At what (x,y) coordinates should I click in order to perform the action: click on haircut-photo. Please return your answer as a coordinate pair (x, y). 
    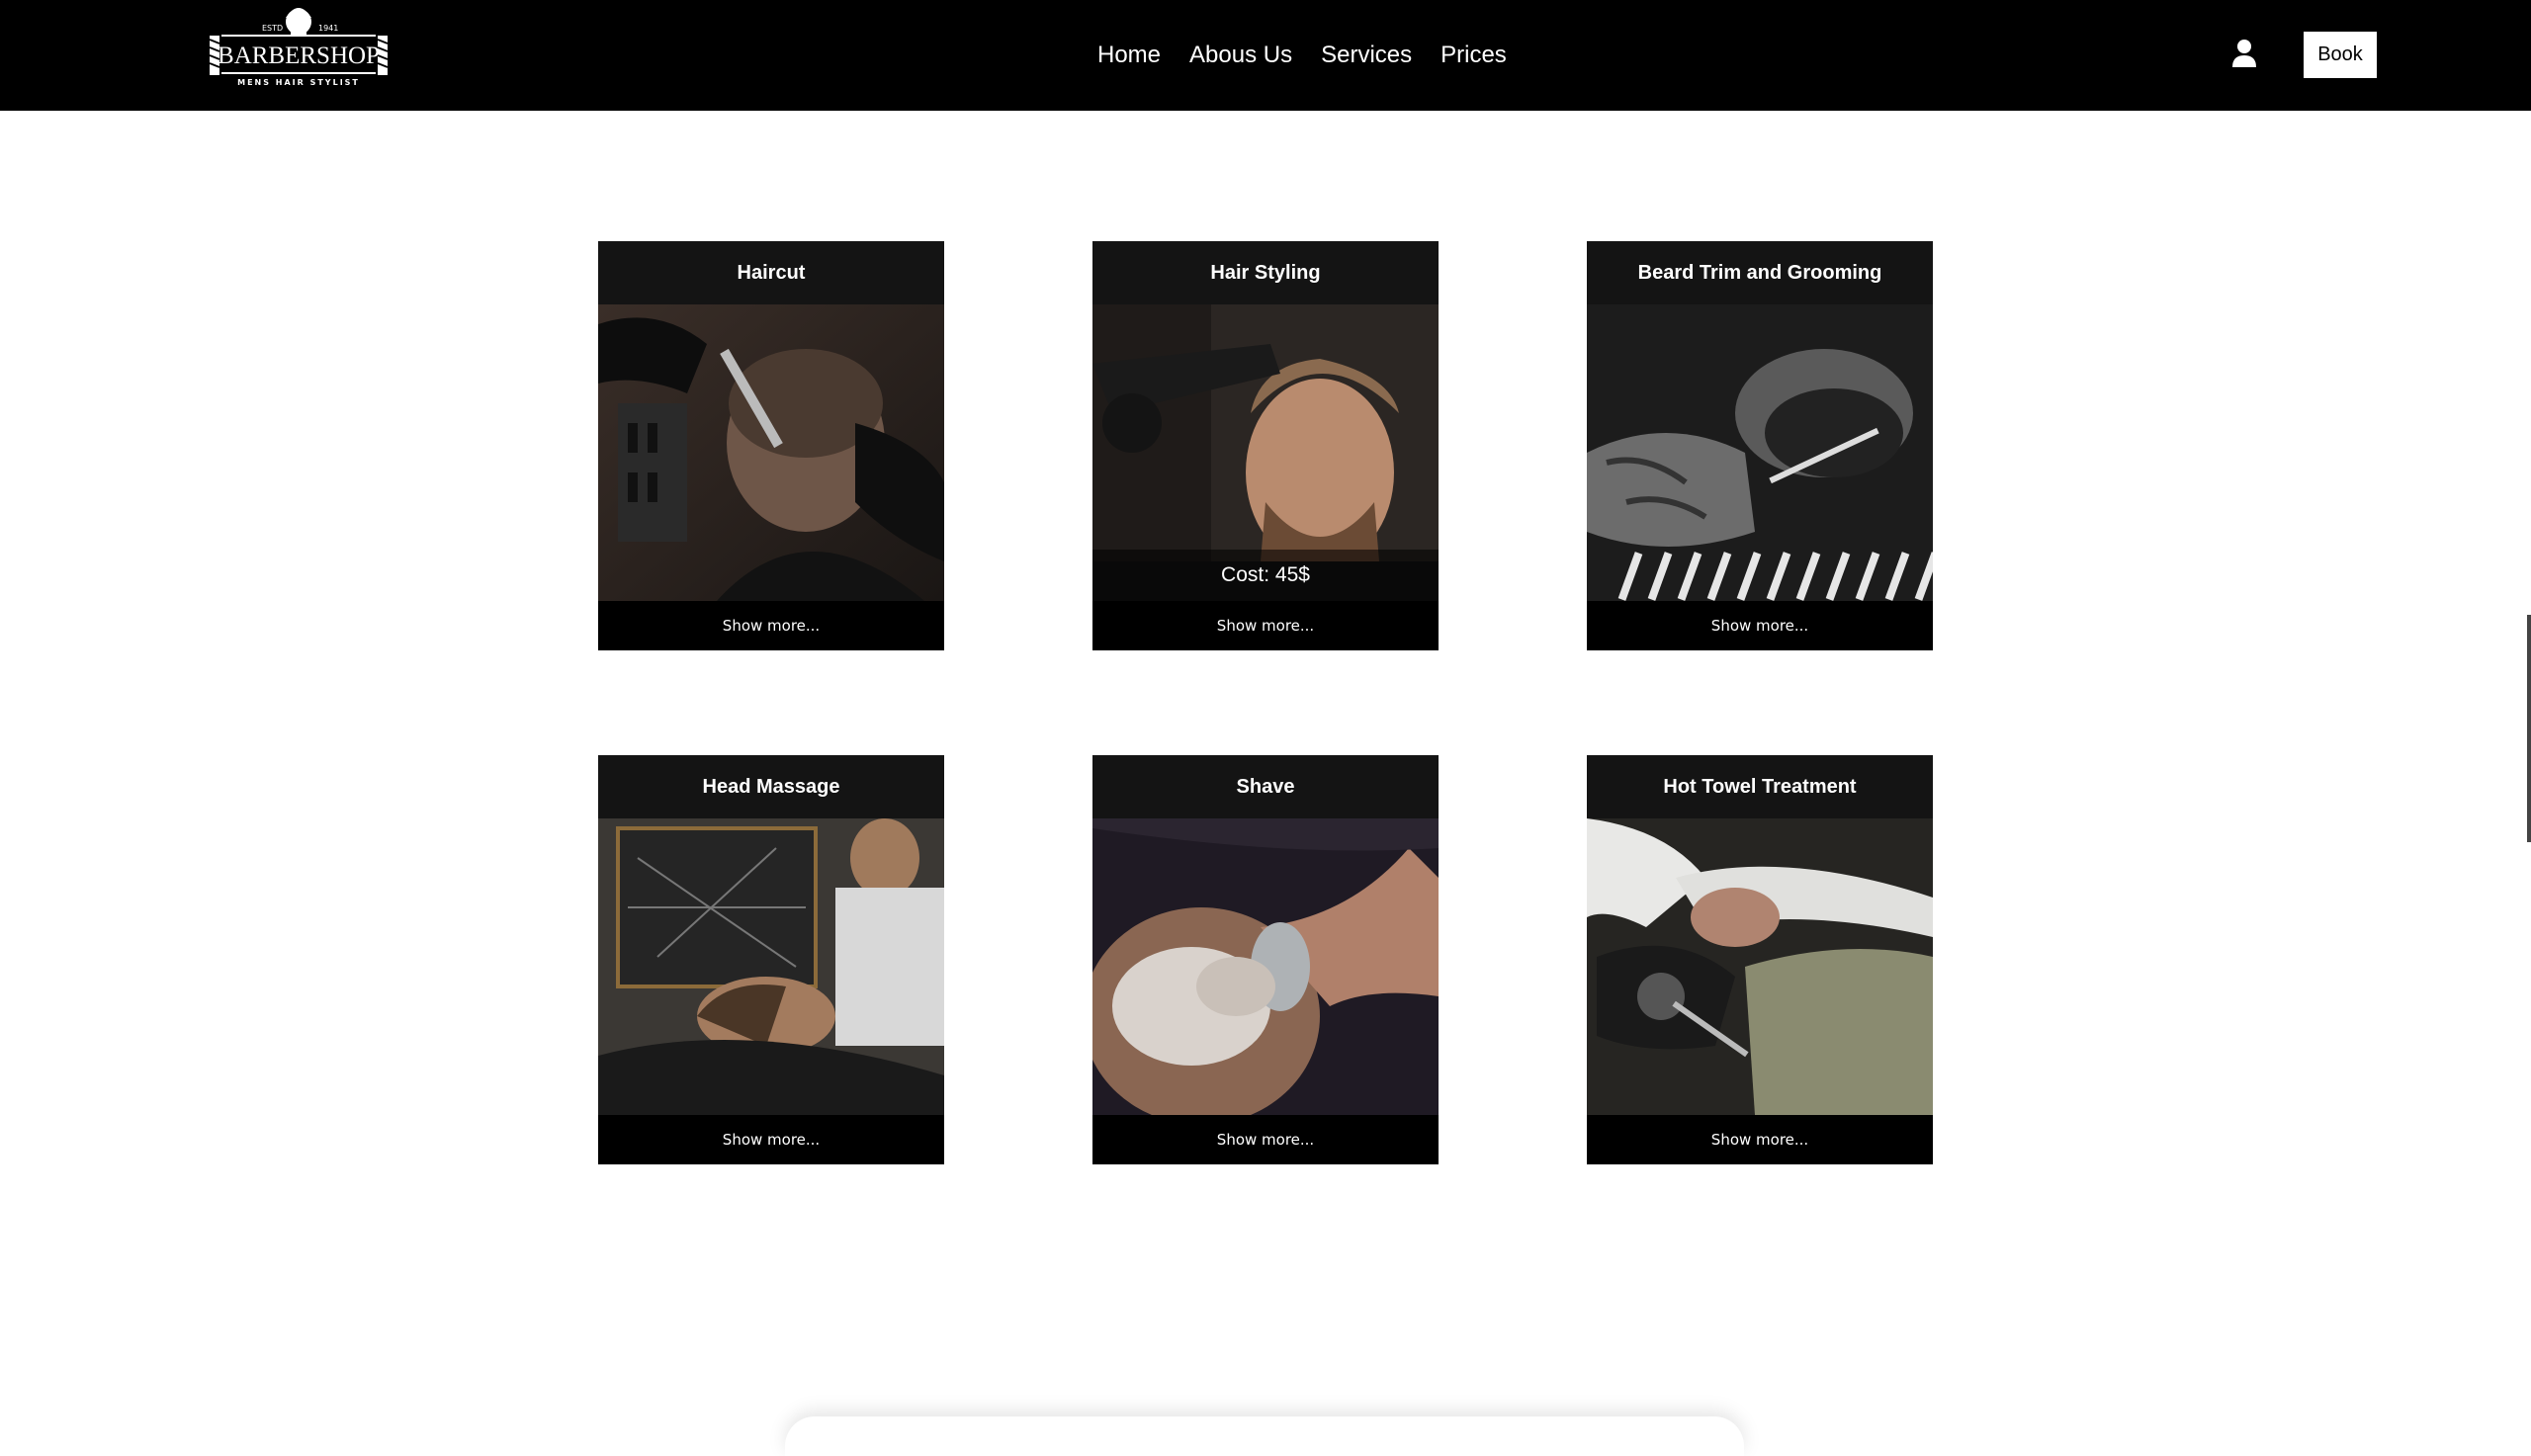
    Looking at the image, I should click on (771, 452).